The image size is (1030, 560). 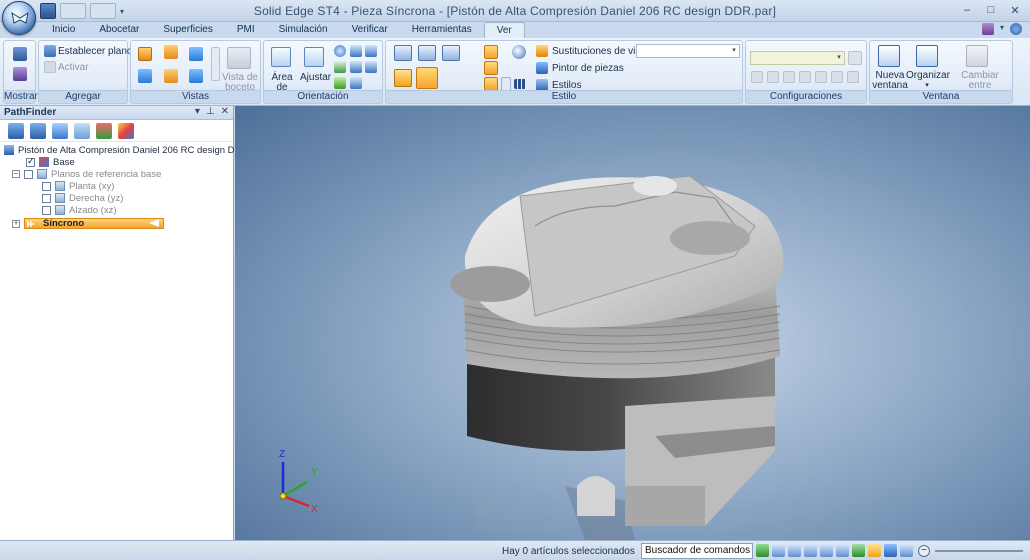 I want to click on front-view-icon, so click(x=196, y=54).